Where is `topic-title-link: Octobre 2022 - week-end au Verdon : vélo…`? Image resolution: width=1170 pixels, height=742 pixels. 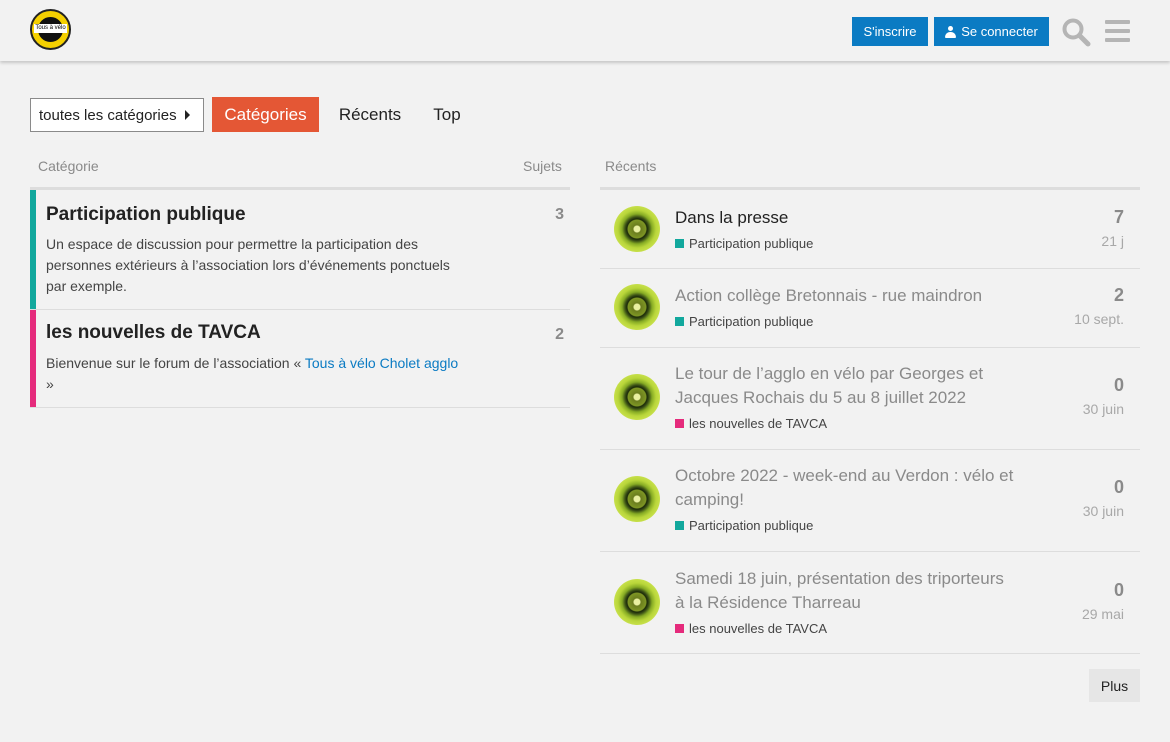 topic-title-link: Octobre 2022 - week-end au Verdon : vélo… is located at coordinates (845, 488).